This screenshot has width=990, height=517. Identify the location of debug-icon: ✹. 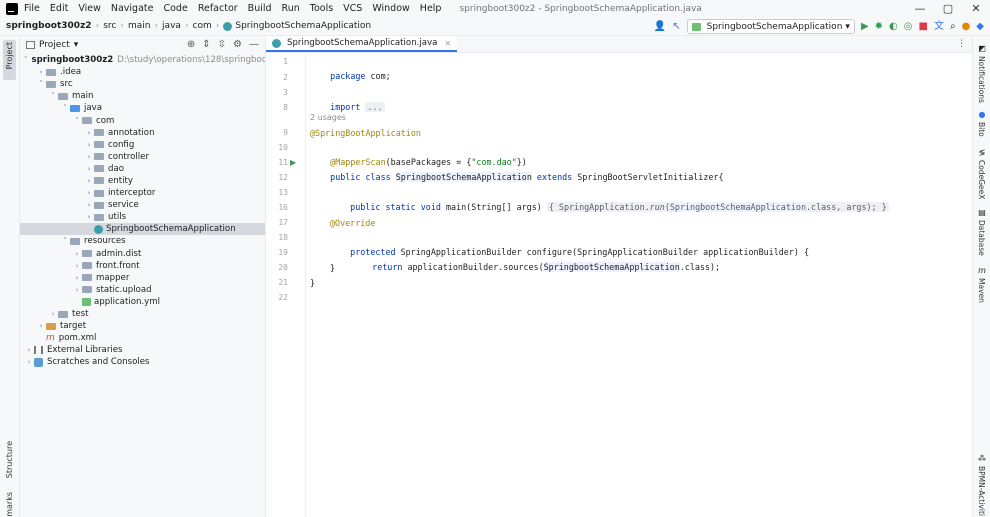
(879, 26).